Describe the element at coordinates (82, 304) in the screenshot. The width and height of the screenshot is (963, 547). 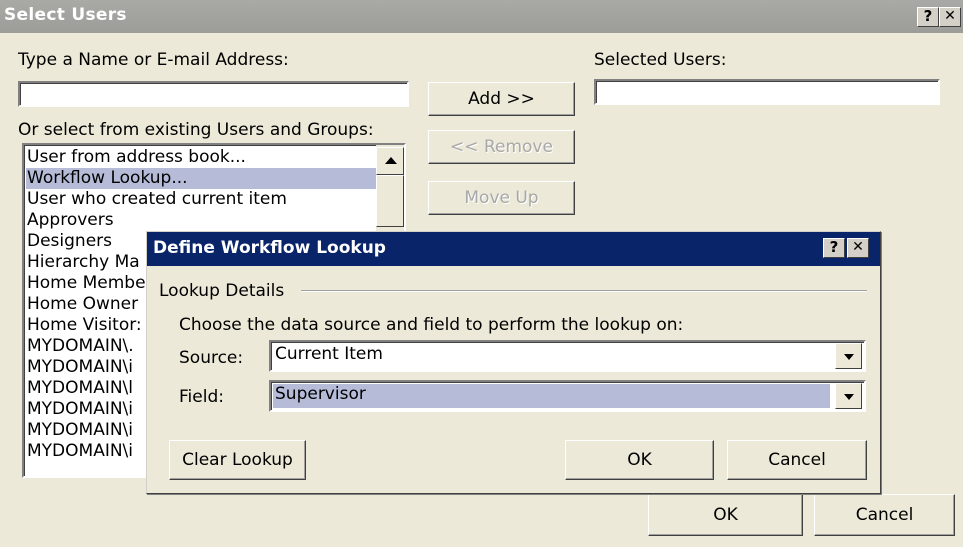
I see `list-item: Home Owner` at that location.